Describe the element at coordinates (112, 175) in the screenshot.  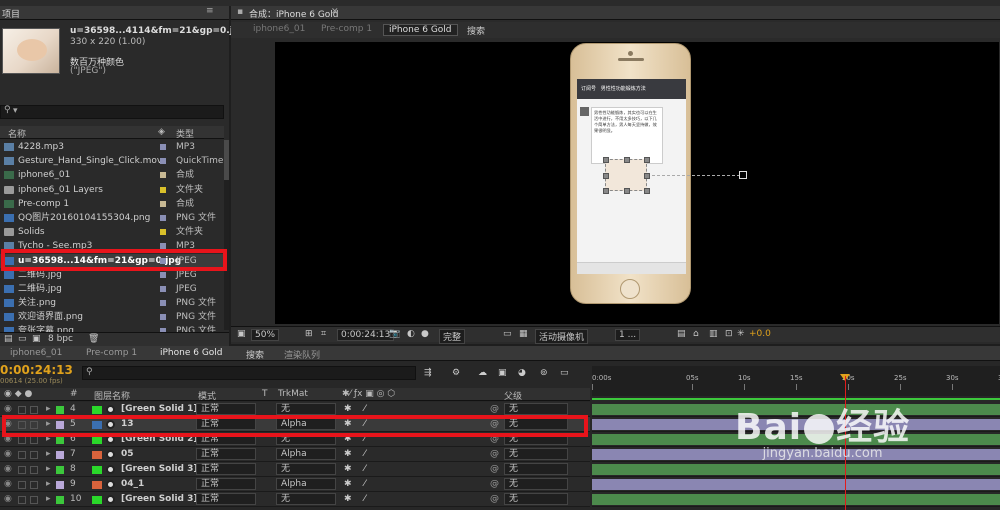
I see `project-item: iphone6_01 合成` at that location.